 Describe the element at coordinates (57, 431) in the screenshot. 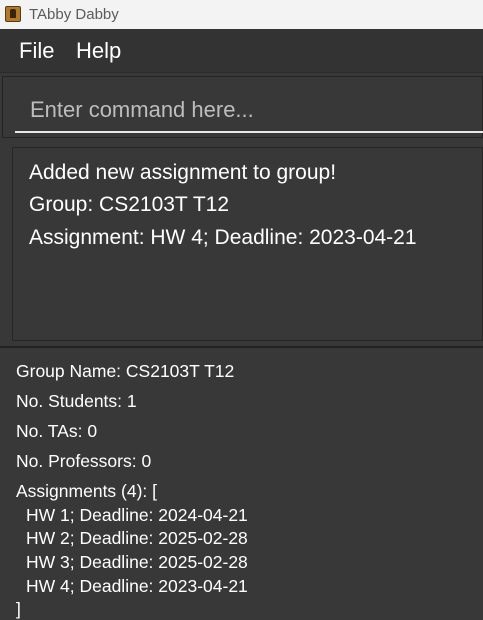

I see `ta-count: No. TAs: 0` at that location.